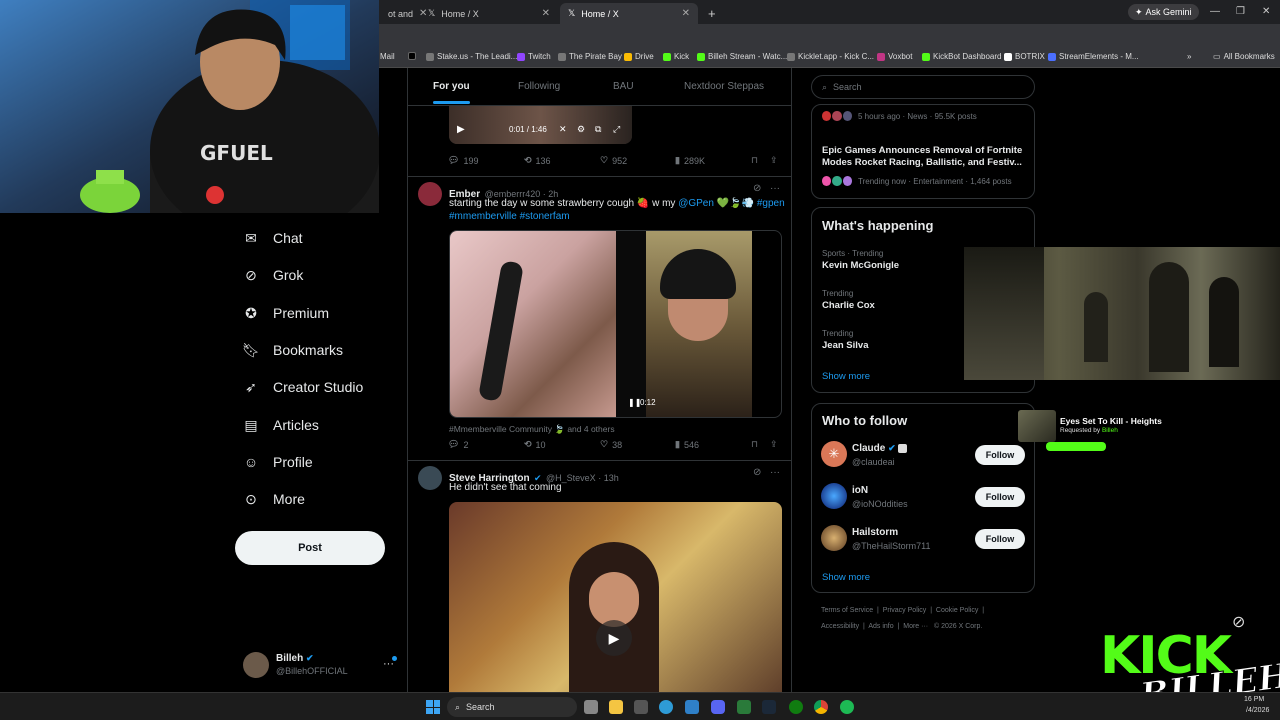  Describe the element at coordinates (539, 86) in the screenshot. I see `tab-following: Following` at that location.